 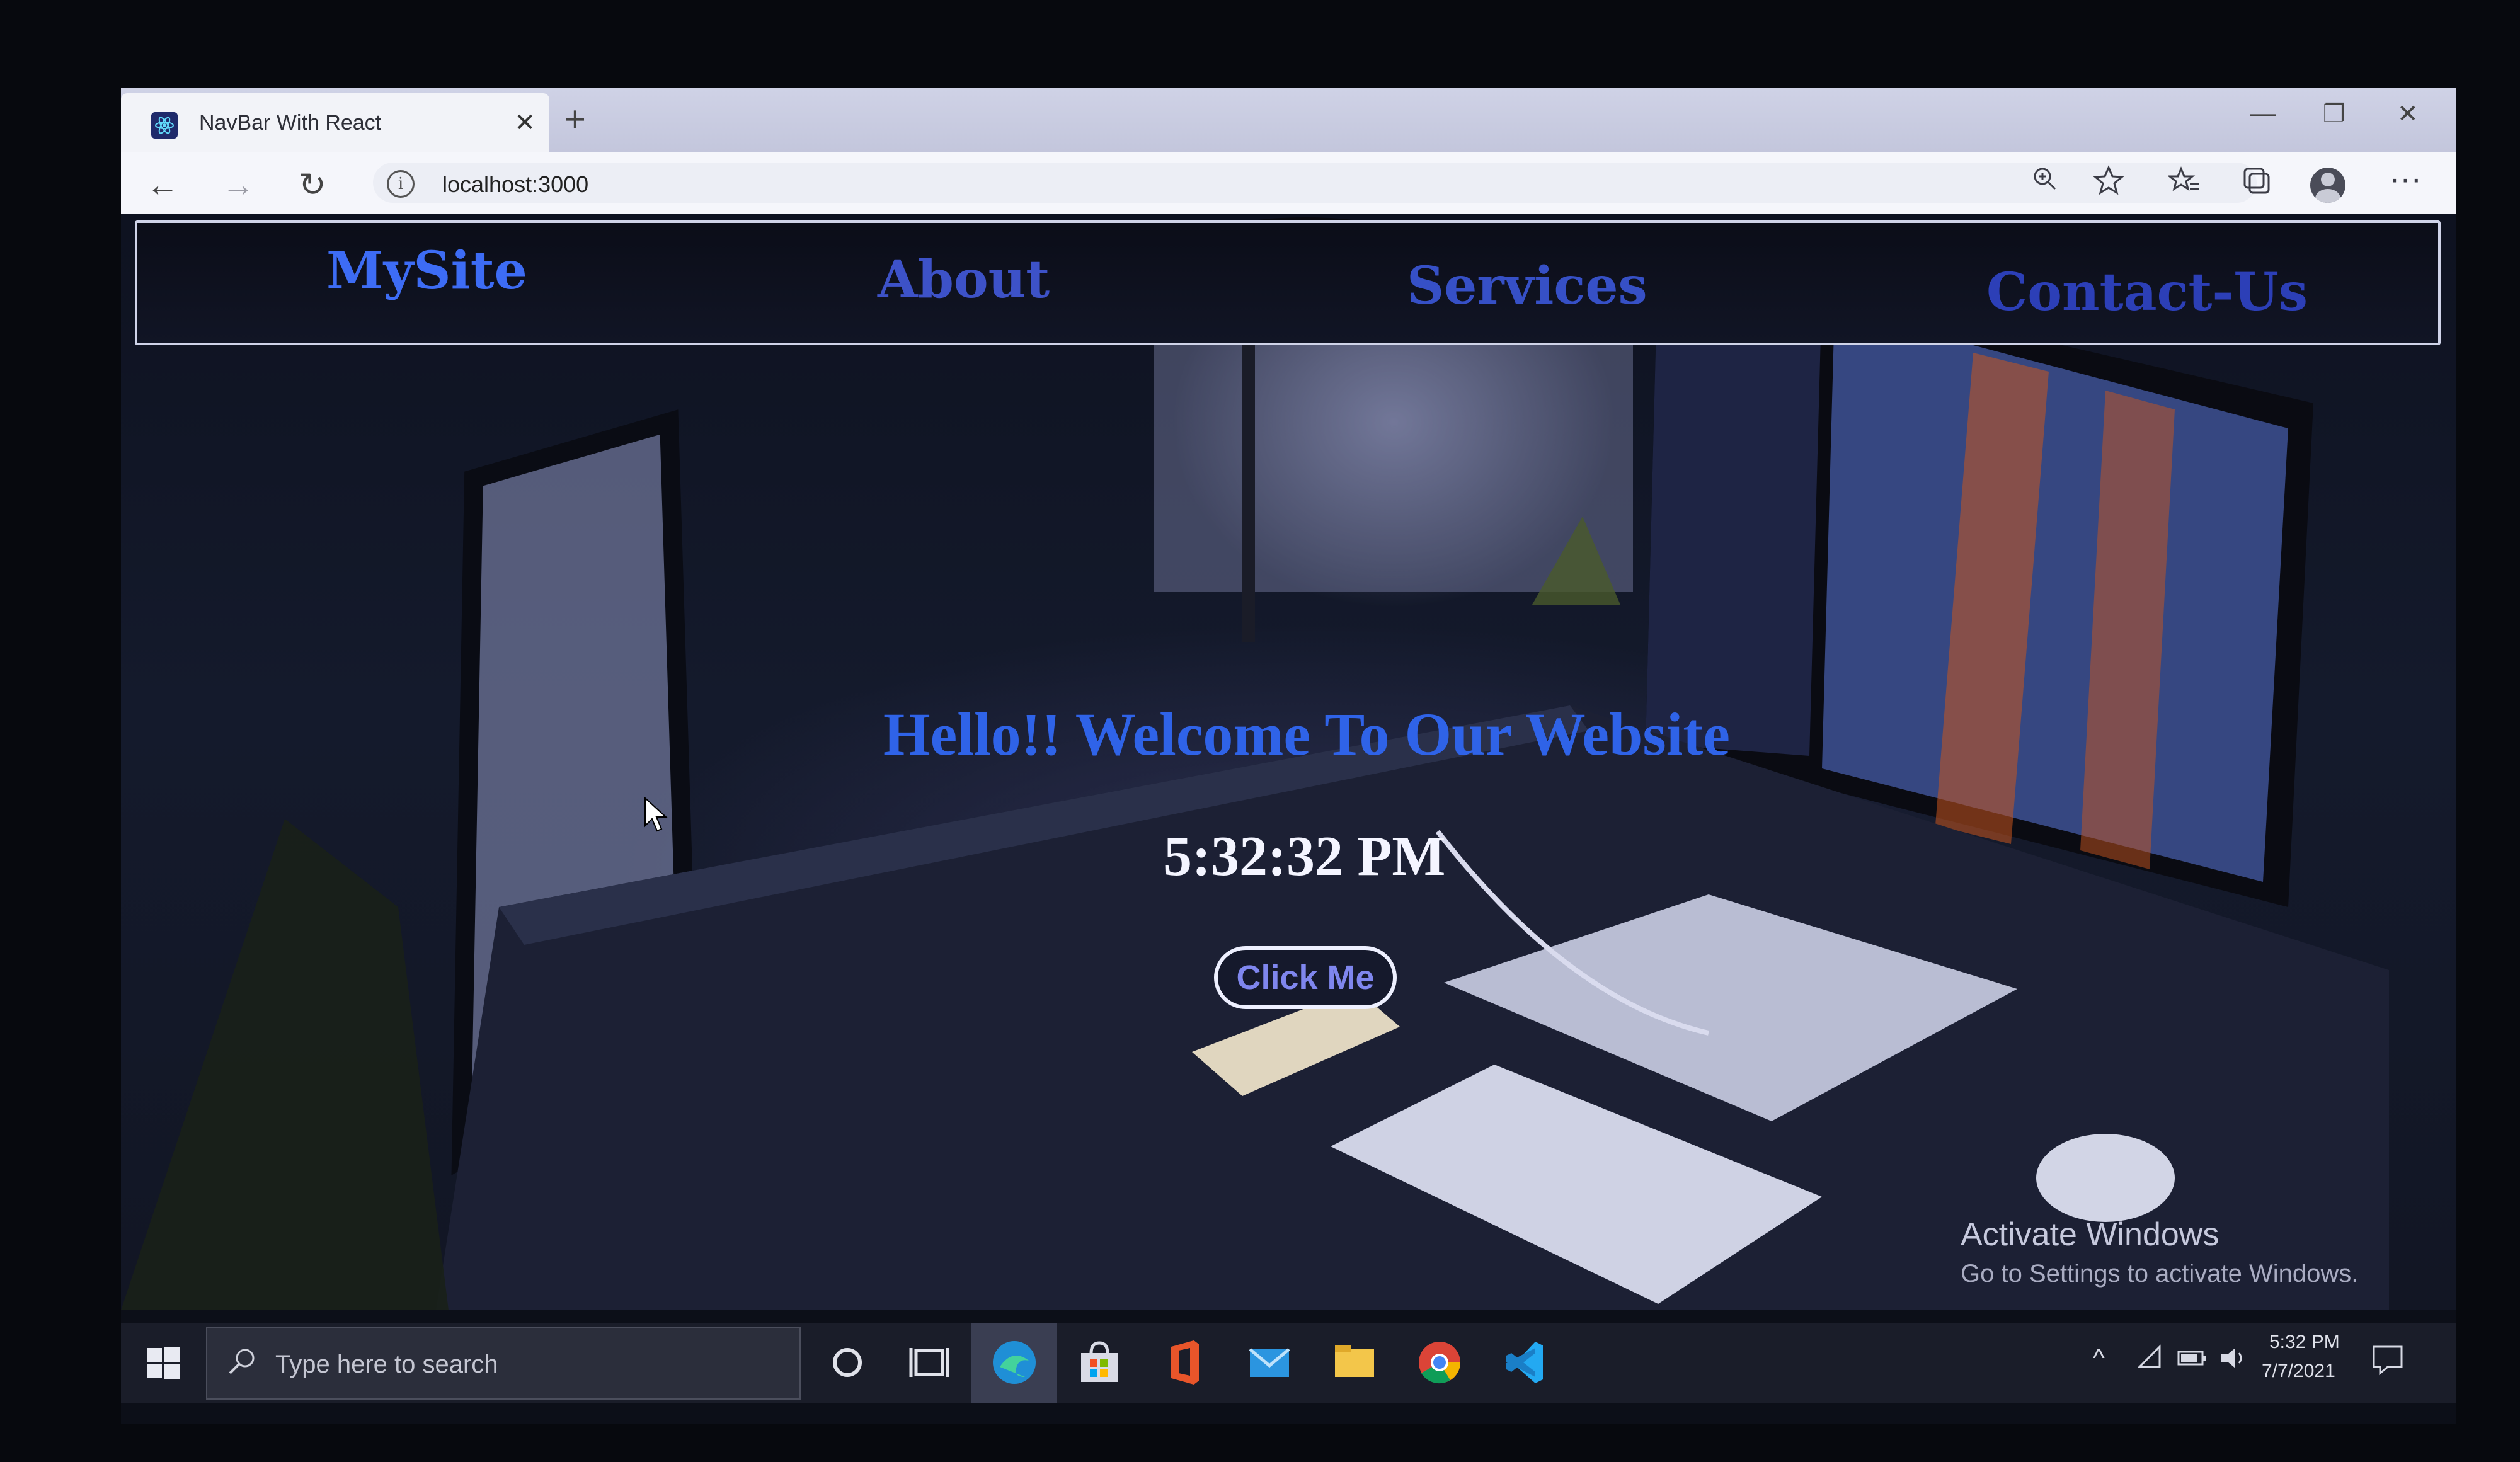 What do you see at coordinates (1305, 856) in the screenshot?
I see `live-clock: 5:32:32 PM` at bounding box center [1305, 856].